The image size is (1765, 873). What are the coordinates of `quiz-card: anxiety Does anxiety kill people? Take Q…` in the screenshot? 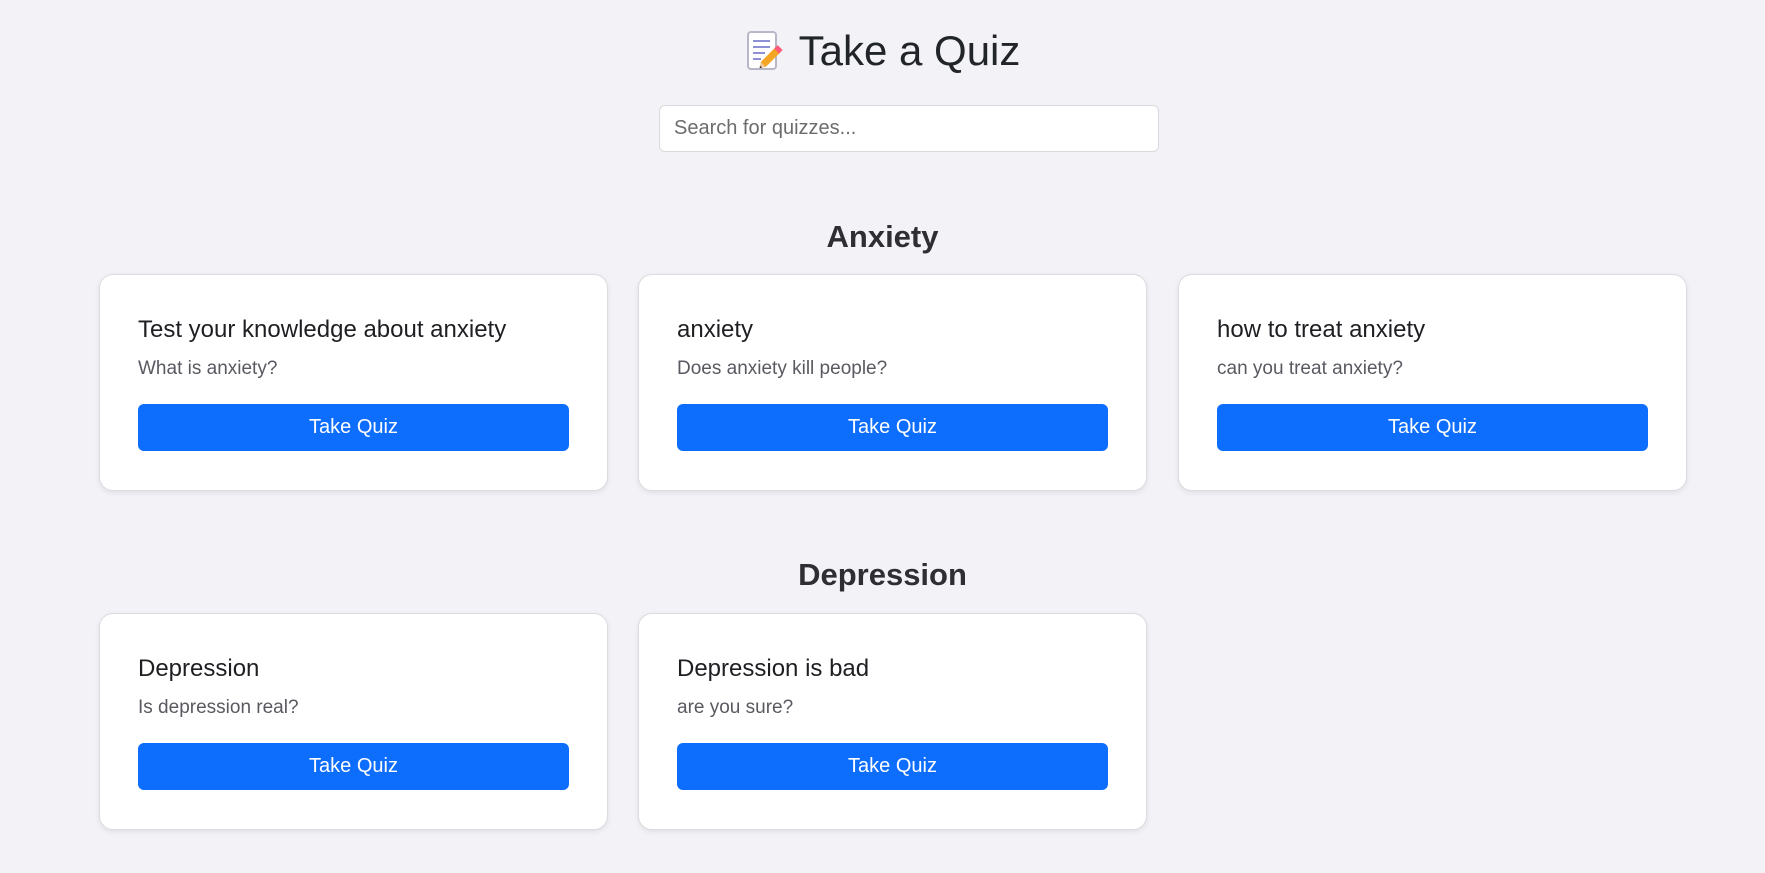 It's located at (892, 382).